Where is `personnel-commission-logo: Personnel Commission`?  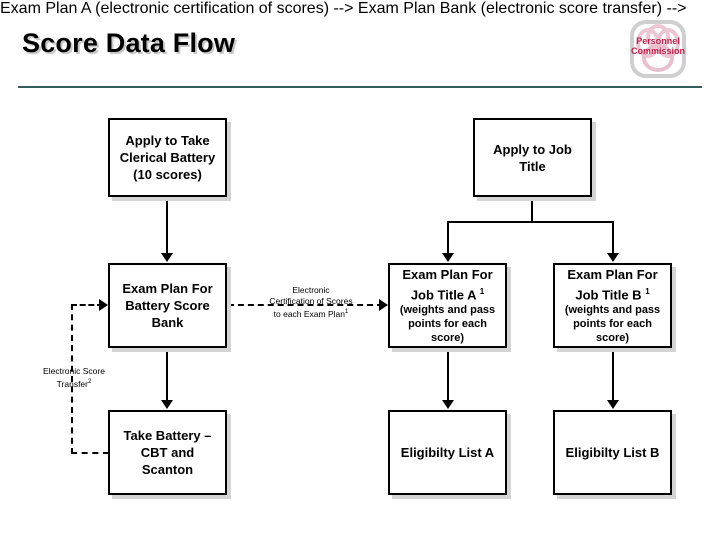
personnel-commission-logo: Personnel Commission is located at coordinates (661, 51).